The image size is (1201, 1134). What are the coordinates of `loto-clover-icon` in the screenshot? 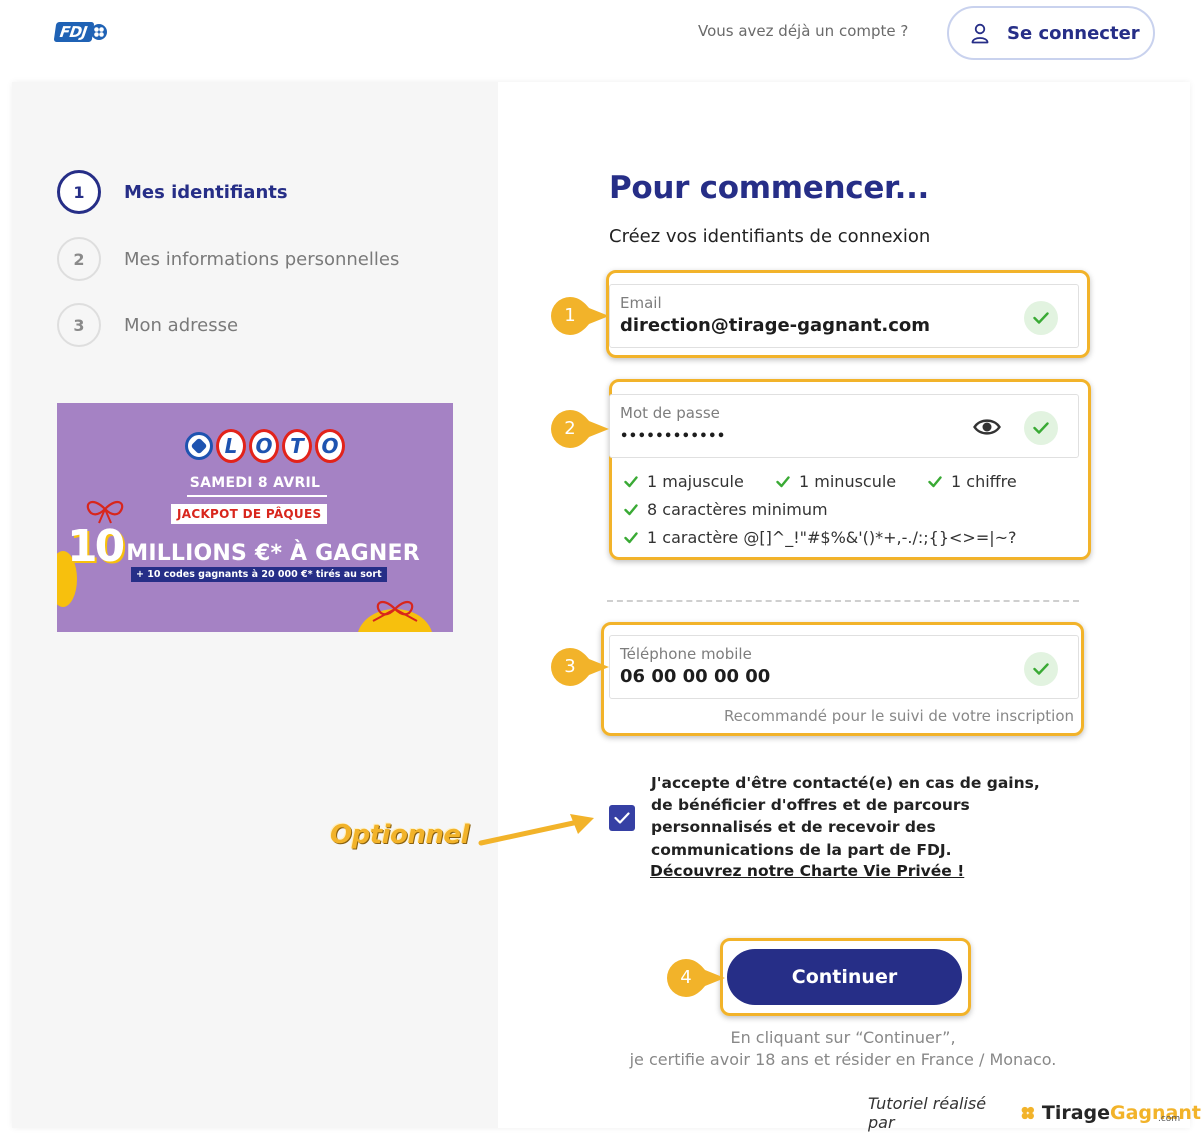 It's located at (199, 446).